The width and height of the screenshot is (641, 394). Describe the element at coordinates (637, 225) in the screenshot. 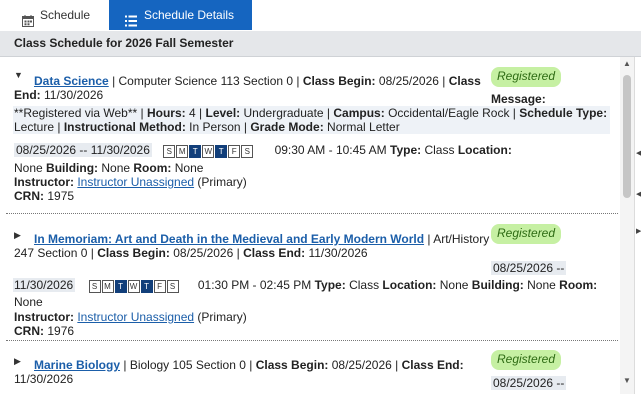

I see `side-panel-edge: ◀ ◀ ▶` at that location.